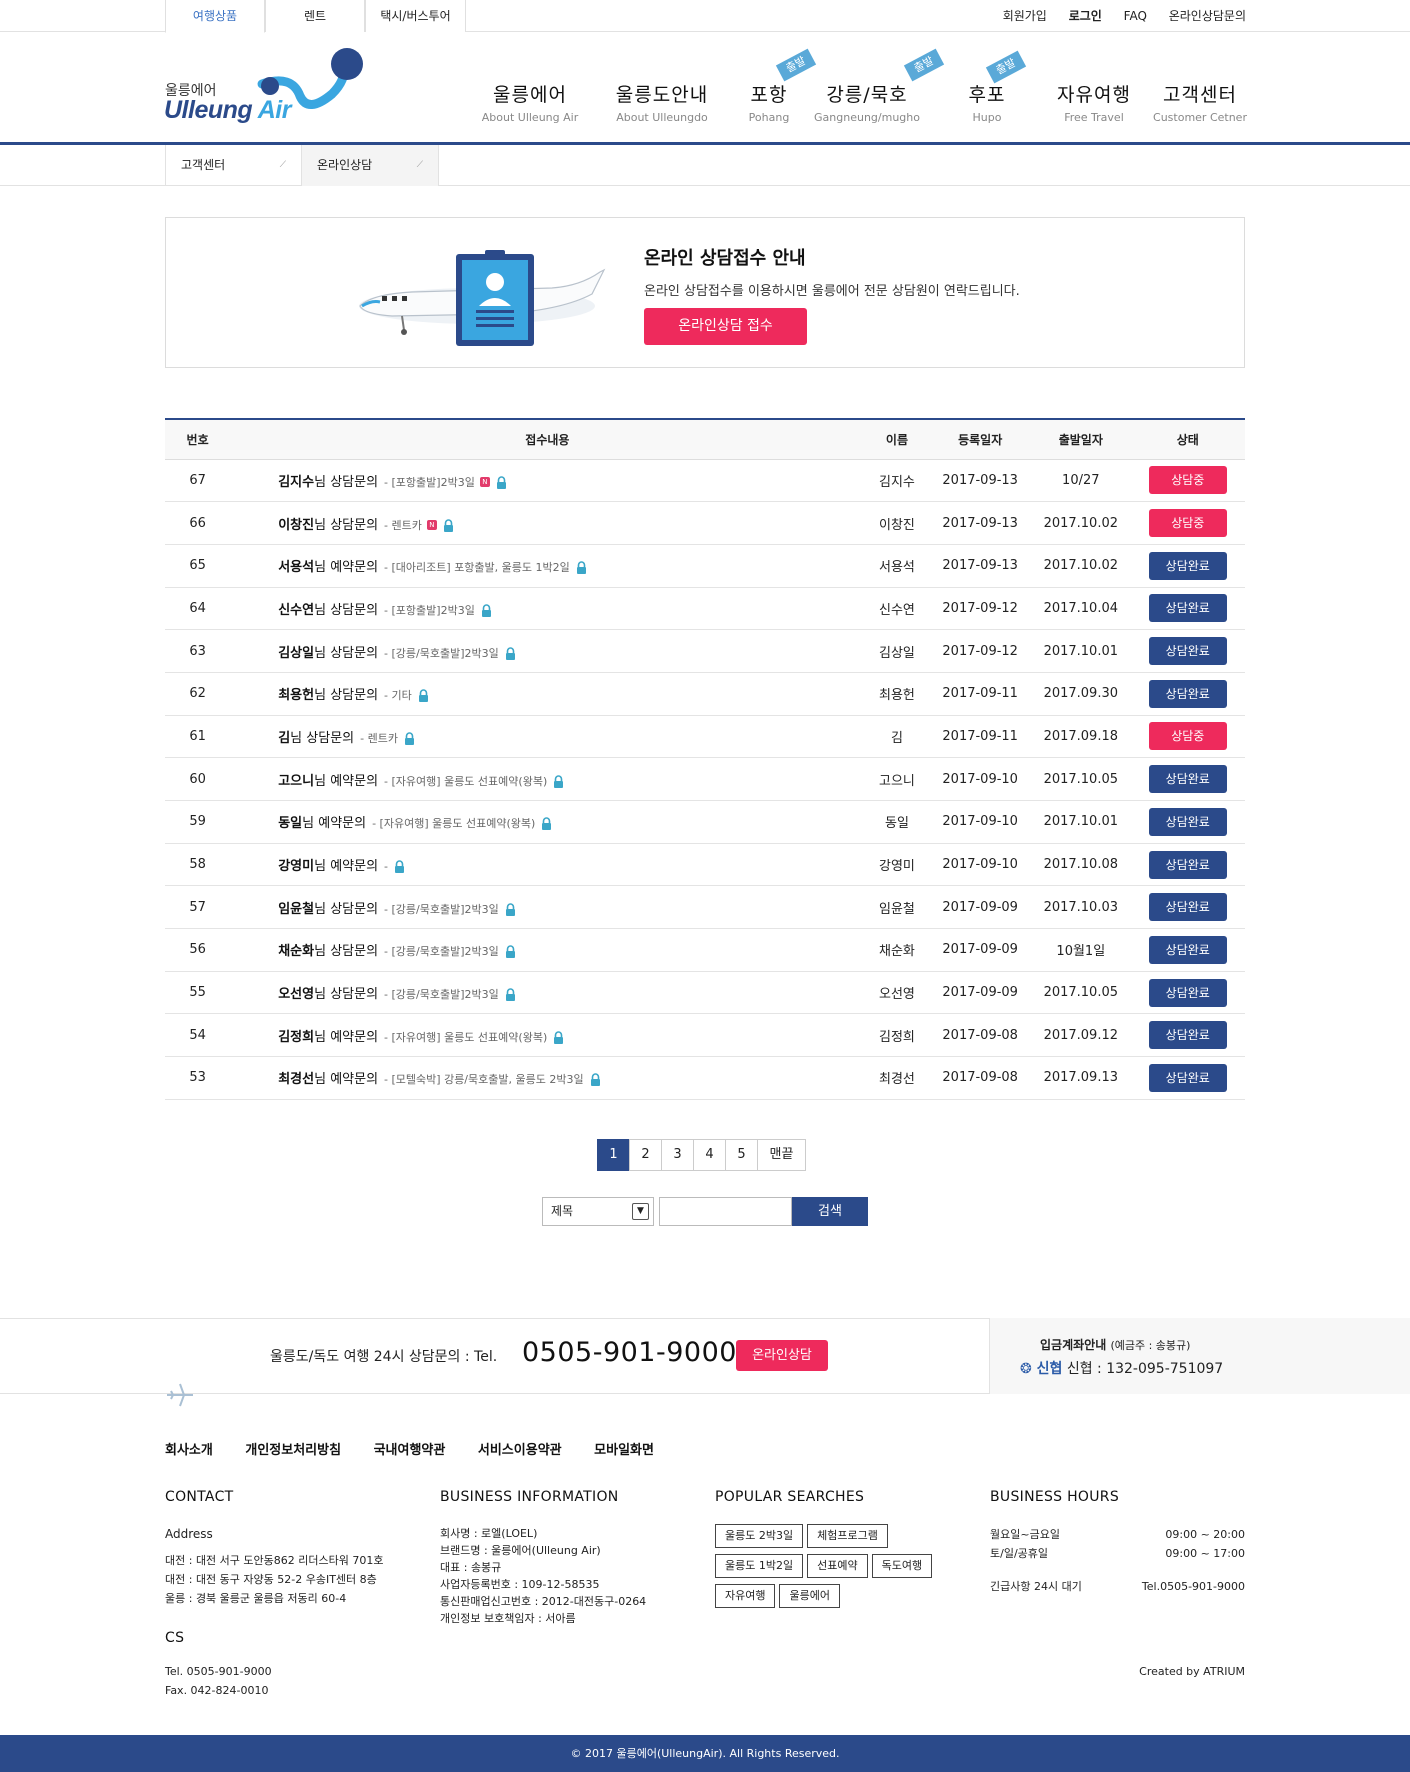 The width and height of the screenshot is (1410, 1772). Describe the element at coordinates (725, 1211) in the screenshot. I see `search-input` at that location.